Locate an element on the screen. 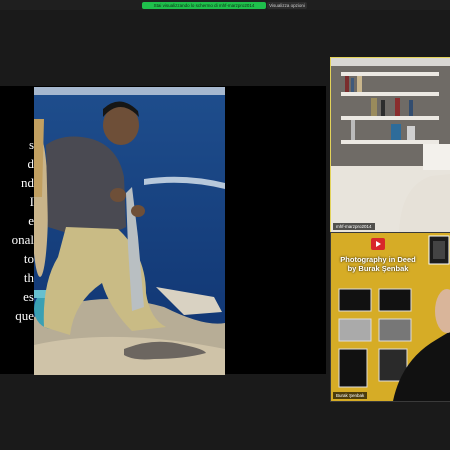 The height and width of the screenshot is (450, 450). room-video is located at coordinates (390, 145).